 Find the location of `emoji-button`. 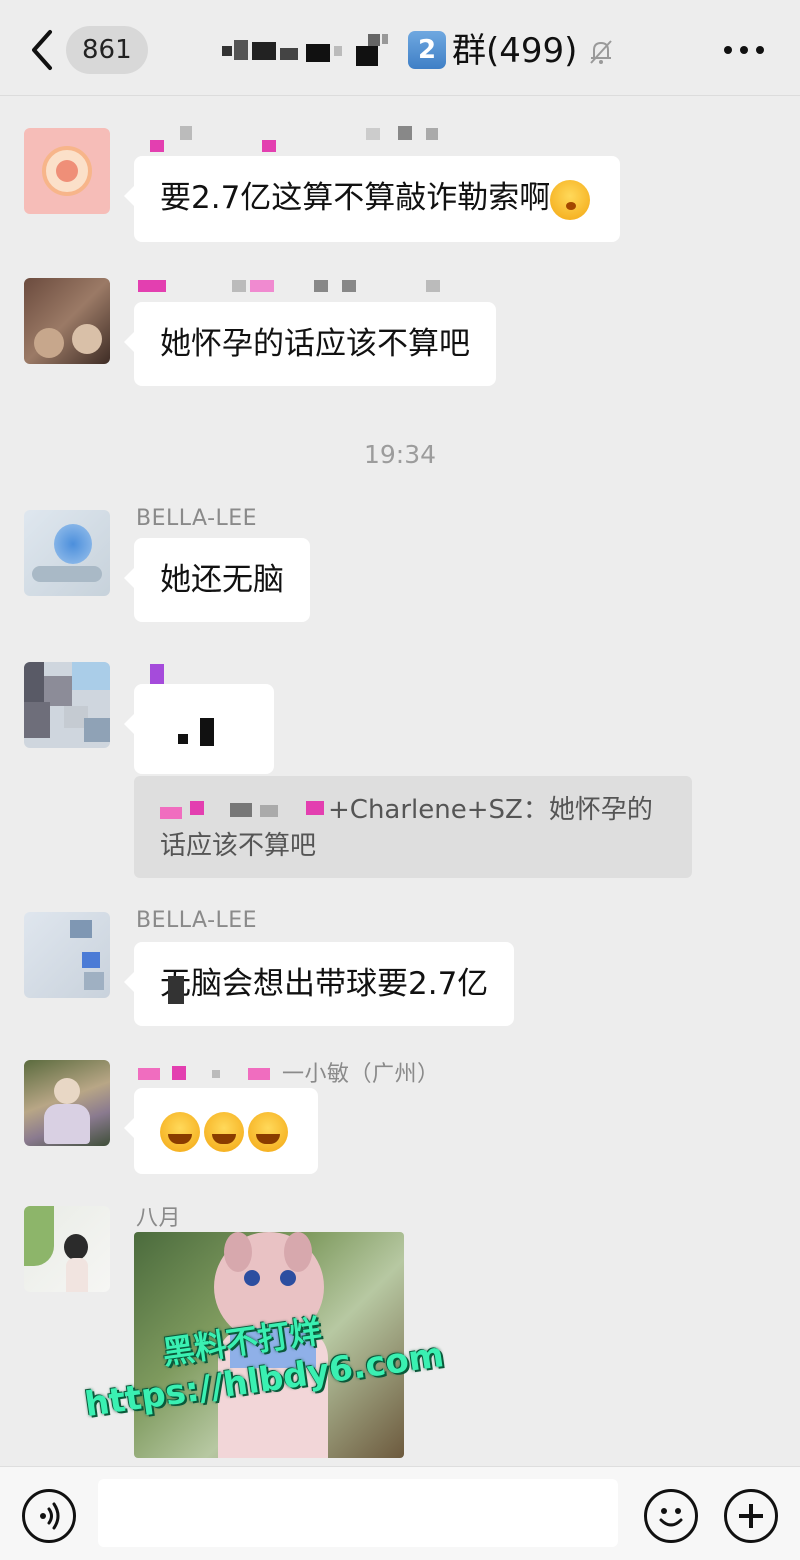

emoji-button is located at coordinates (671, 1516).